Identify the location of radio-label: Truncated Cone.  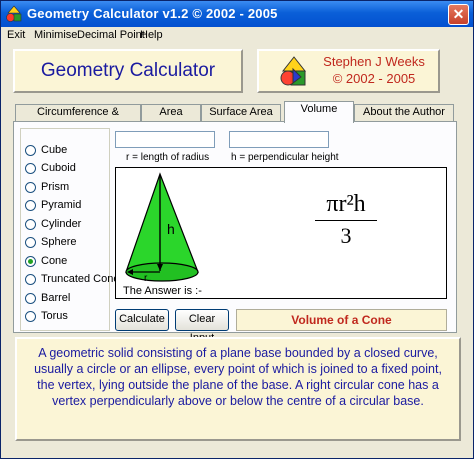
(80, 279).